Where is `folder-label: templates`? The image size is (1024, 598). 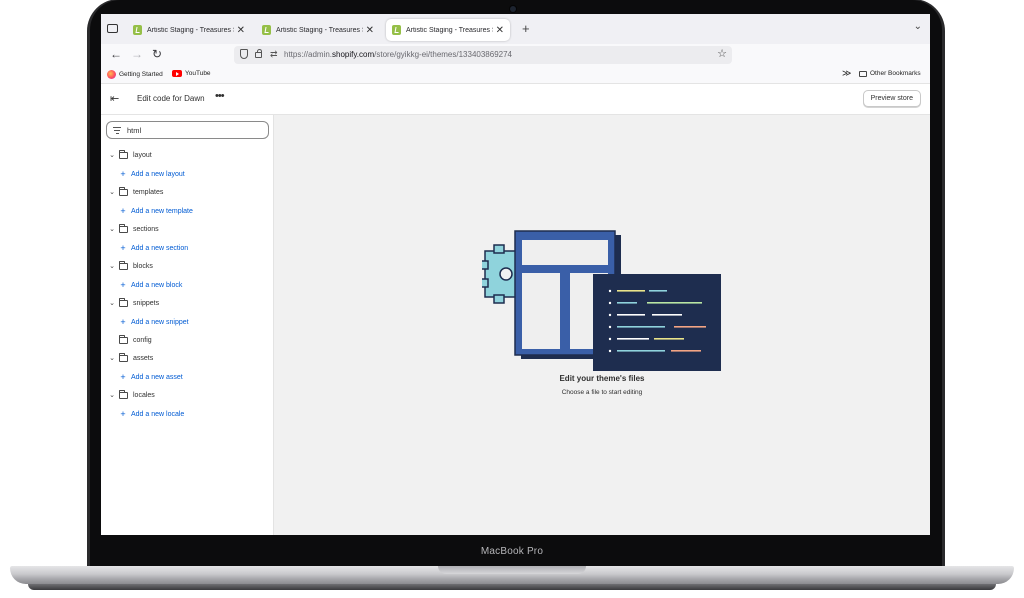 folder-label: templates is located at coordinates (148, 192).